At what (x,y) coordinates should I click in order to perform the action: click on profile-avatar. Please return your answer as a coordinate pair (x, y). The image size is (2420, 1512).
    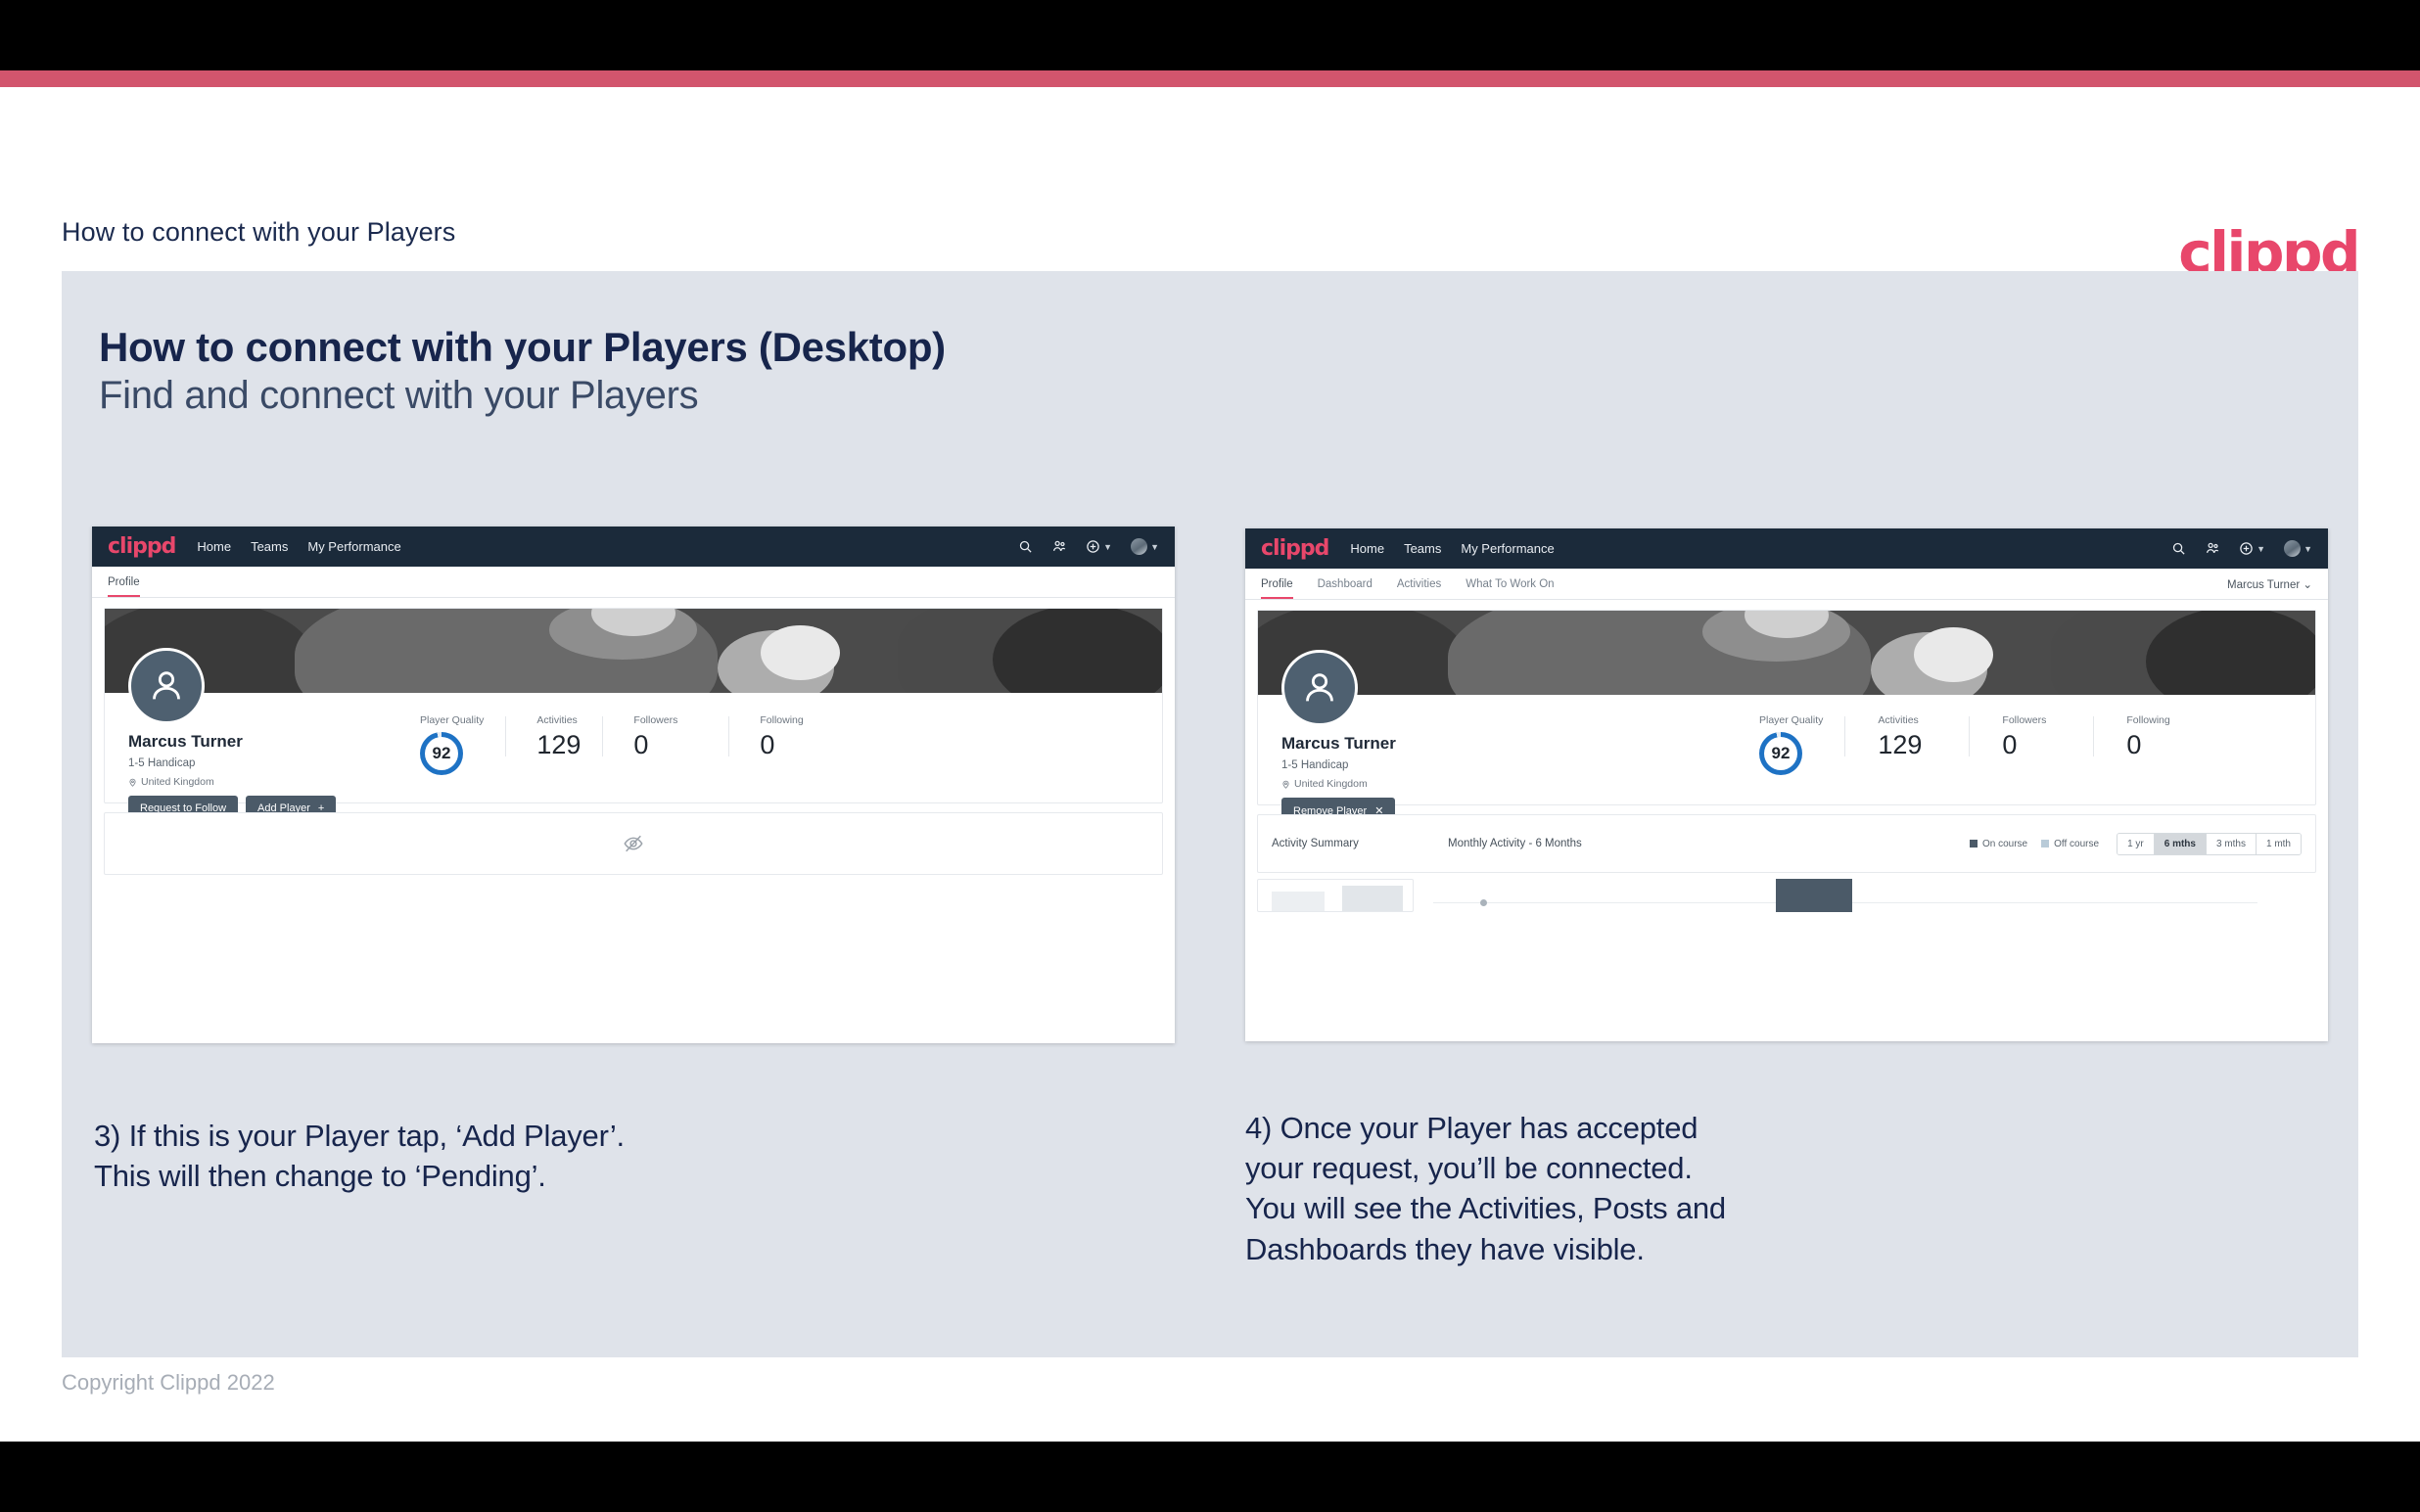
    Looking at the image, I should click on (166, 686).